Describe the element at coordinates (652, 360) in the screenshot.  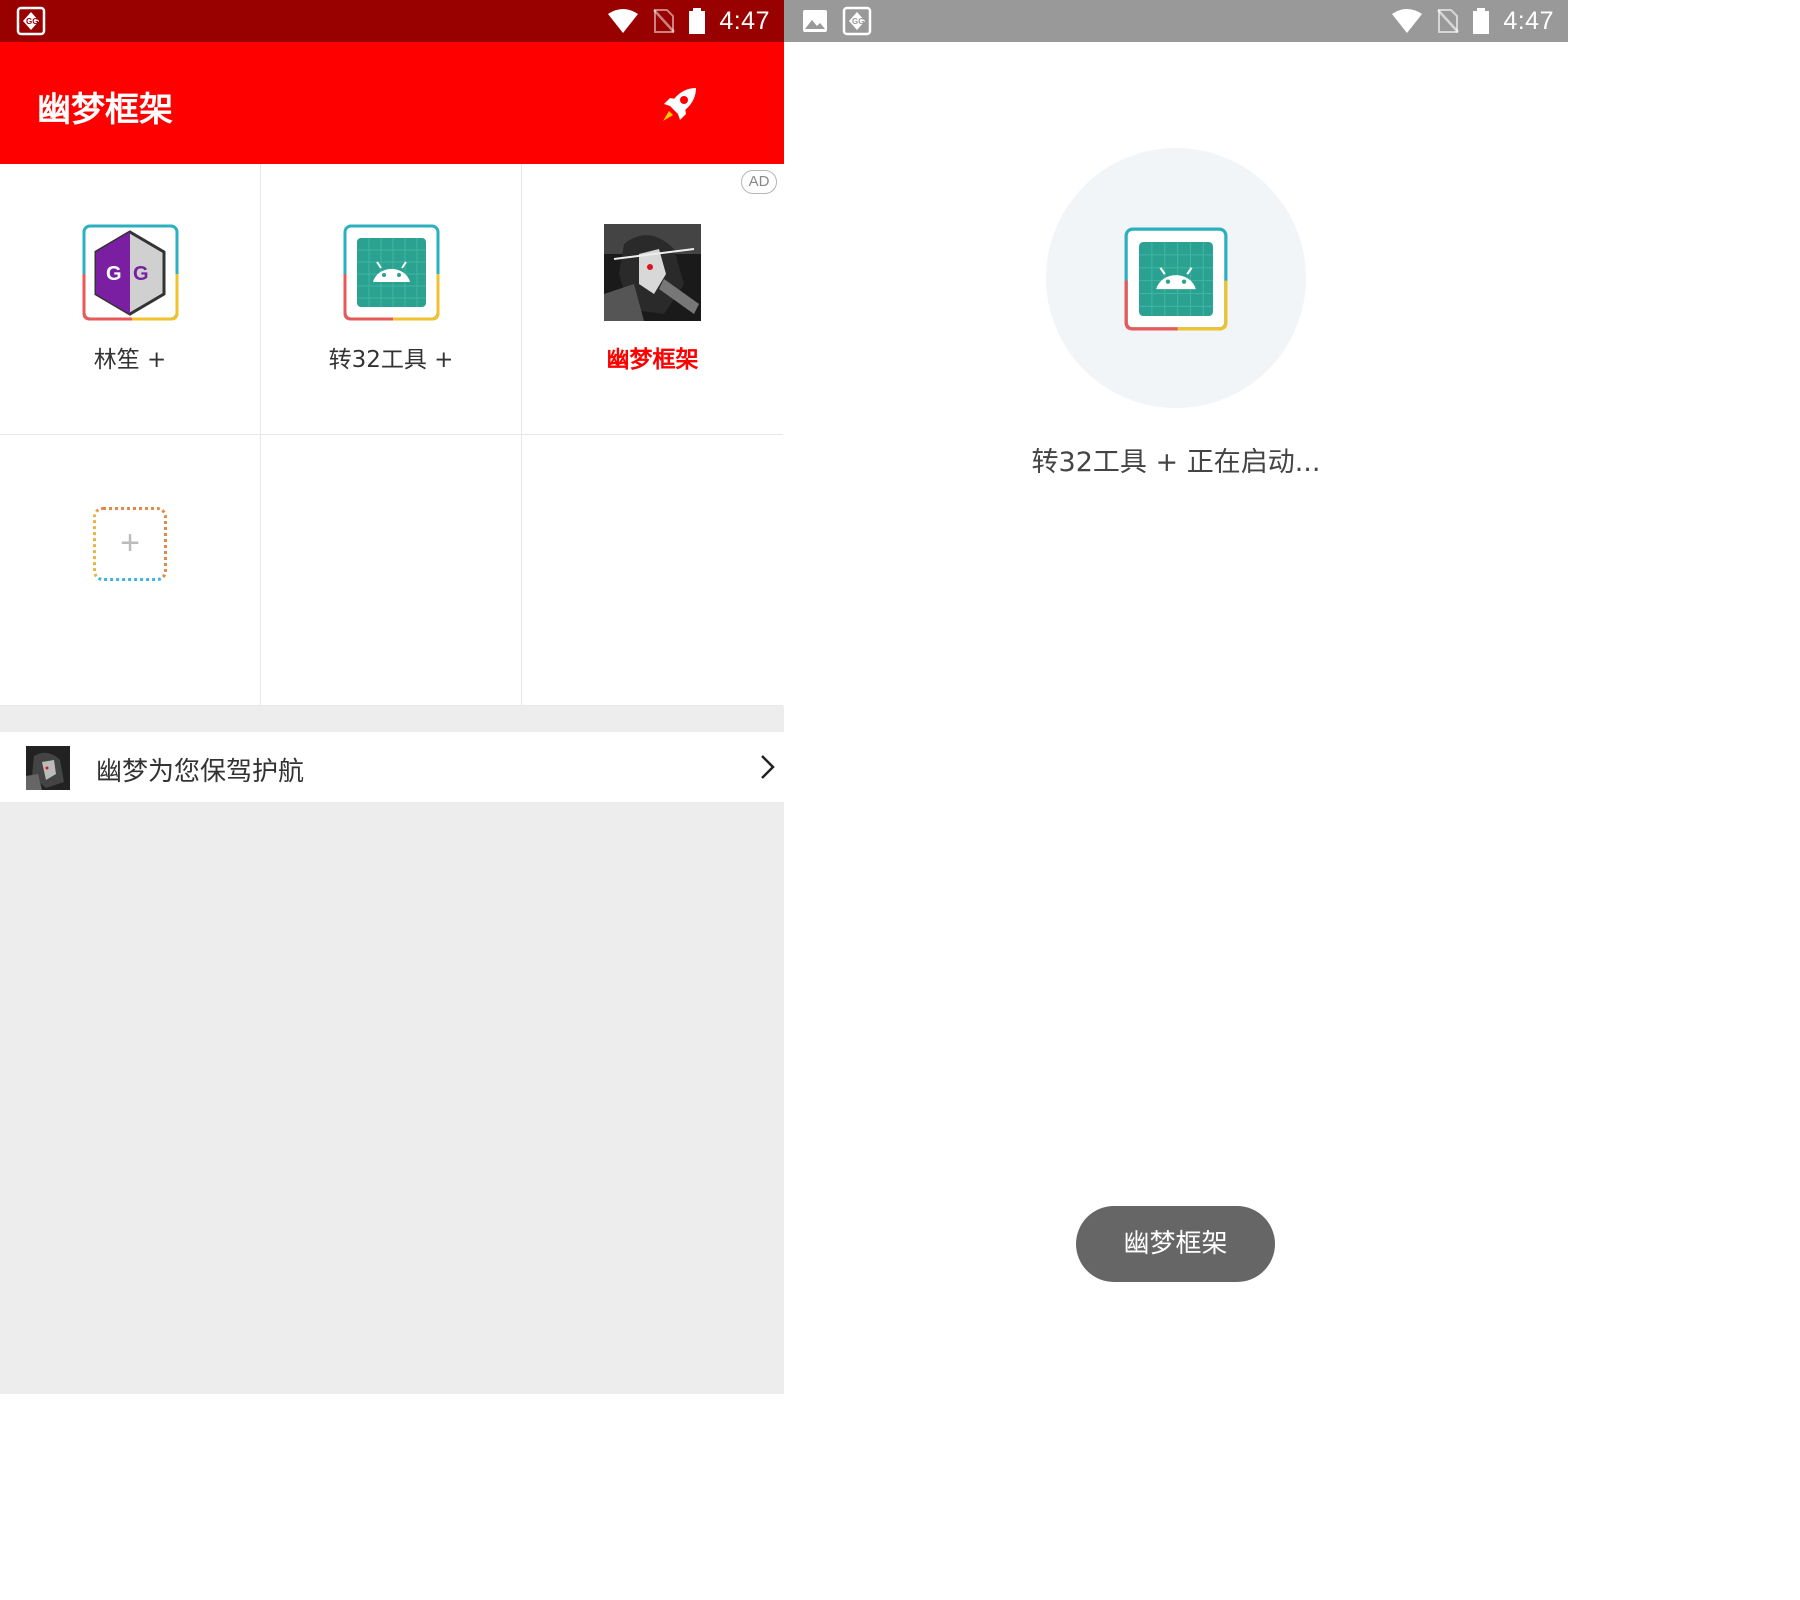
I see `app-label: 幽梦框架` at that location.